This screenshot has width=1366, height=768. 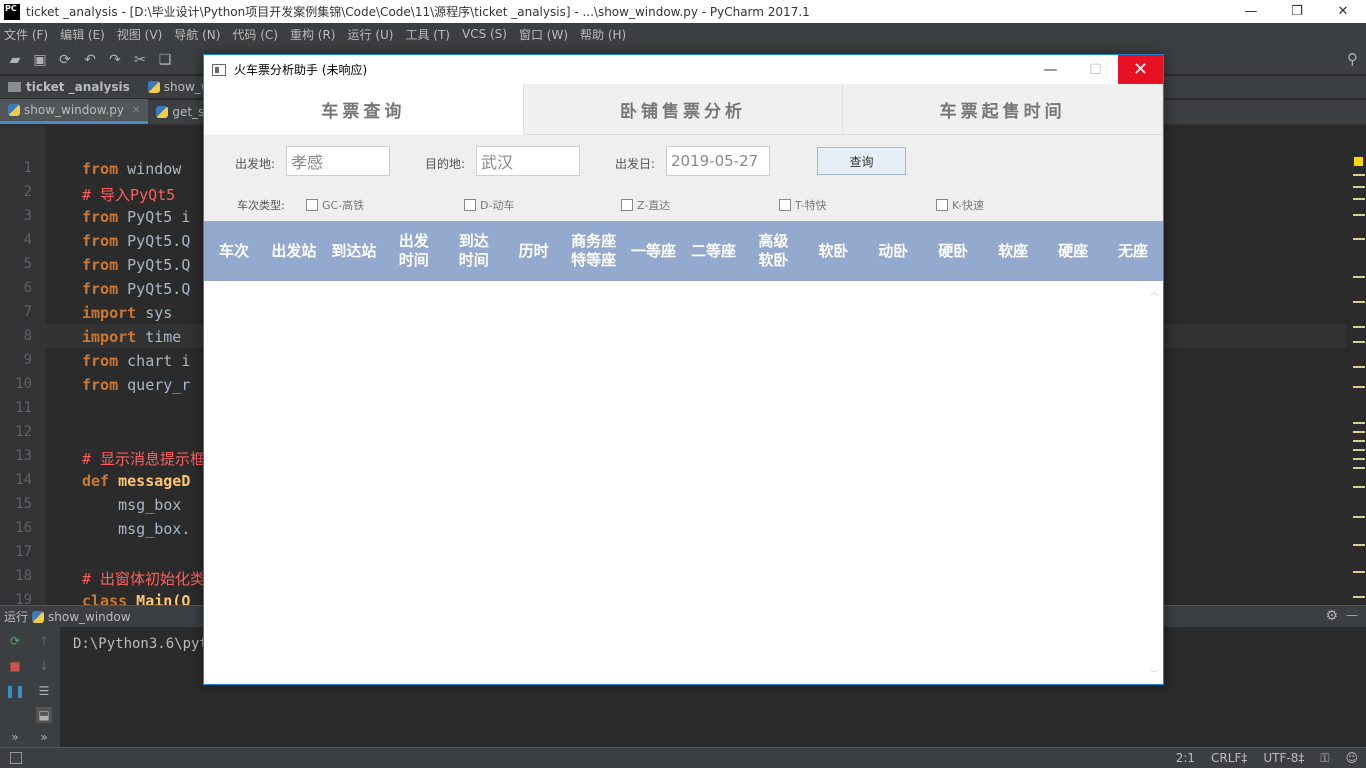 I want to click on column-header-depart-time: 出发 时间, so click(x=414, y=251).